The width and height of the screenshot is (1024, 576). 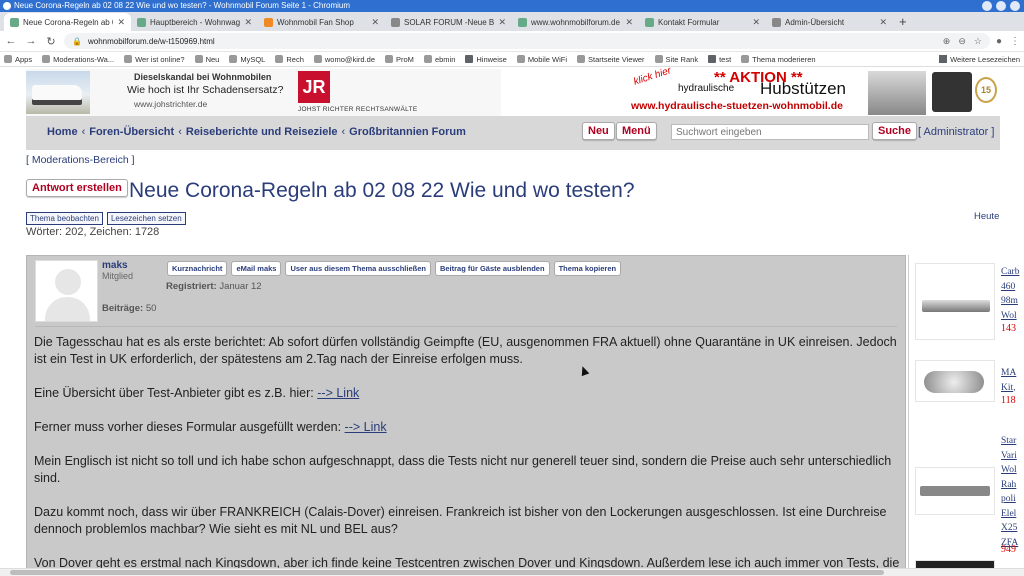 What do you see at coordinates (770, 132) in the screenshot?
I see `search-input` at bounding box center [770, 132].